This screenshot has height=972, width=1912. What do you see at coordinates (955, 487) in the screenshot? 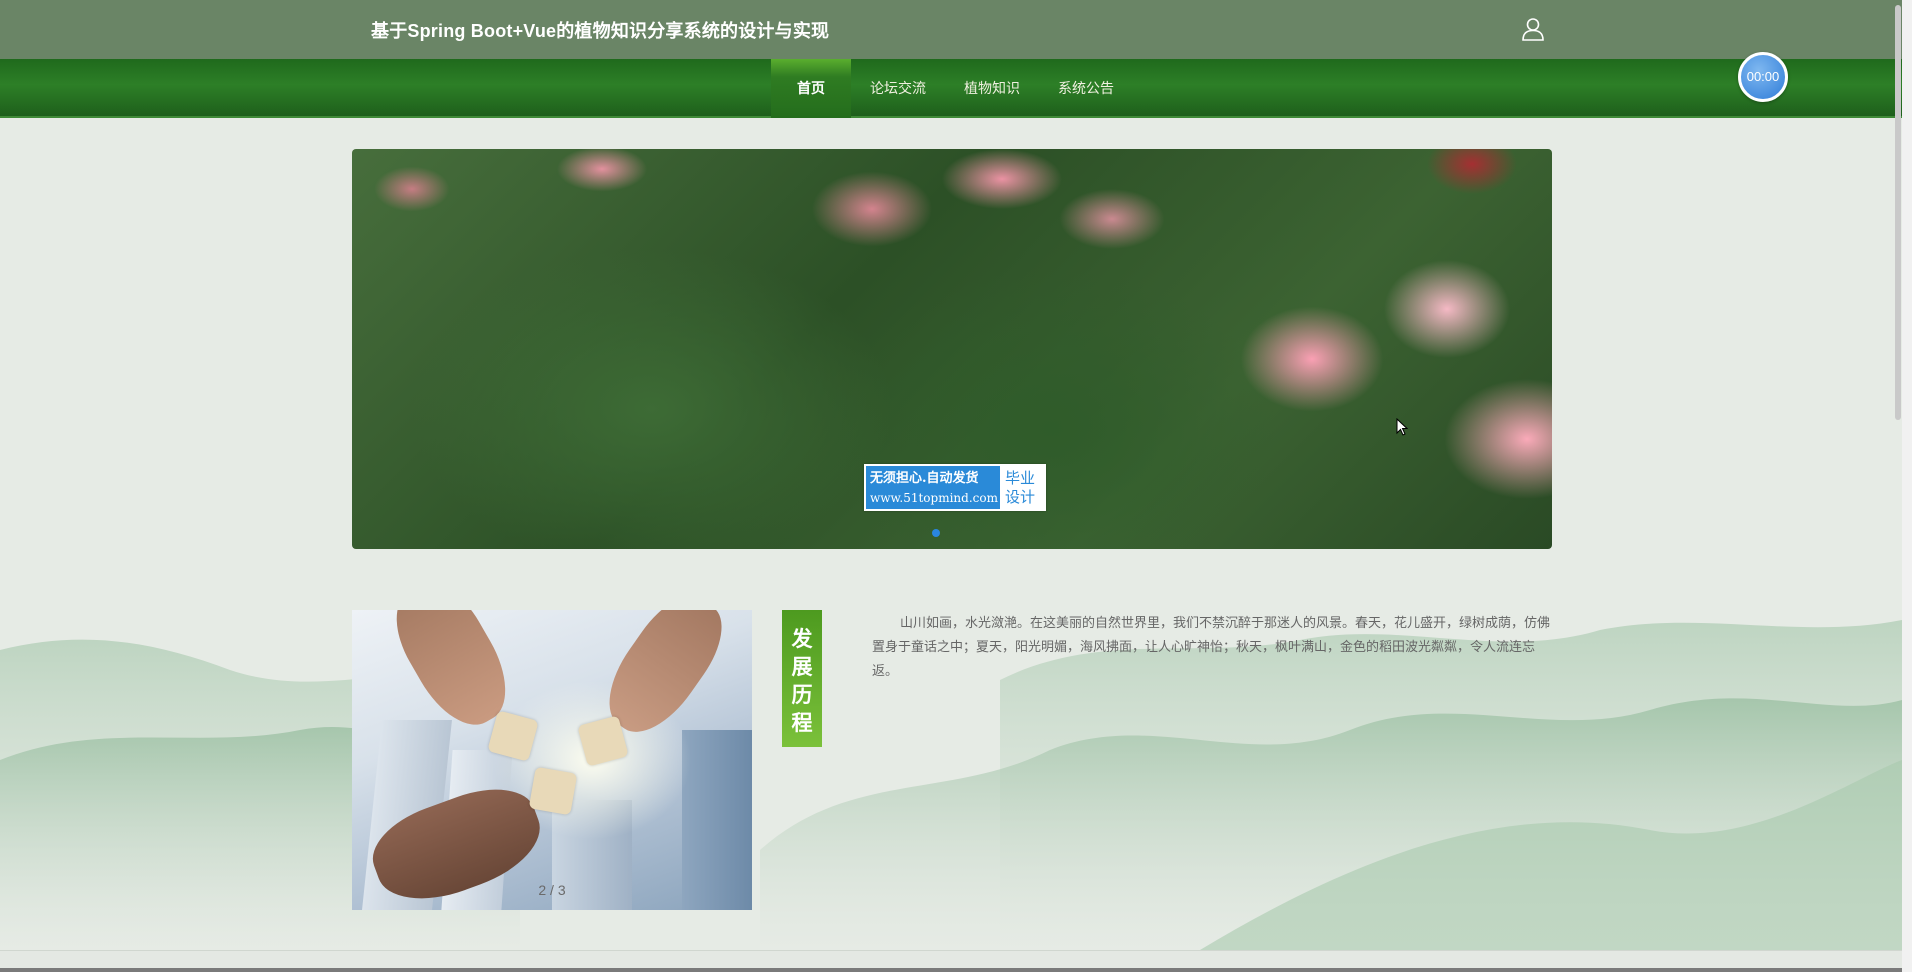
I see `watermark-badge: 无须担心.自动发货 www.51topmind.com 毕业 设计` at bounding box center [955, 487].